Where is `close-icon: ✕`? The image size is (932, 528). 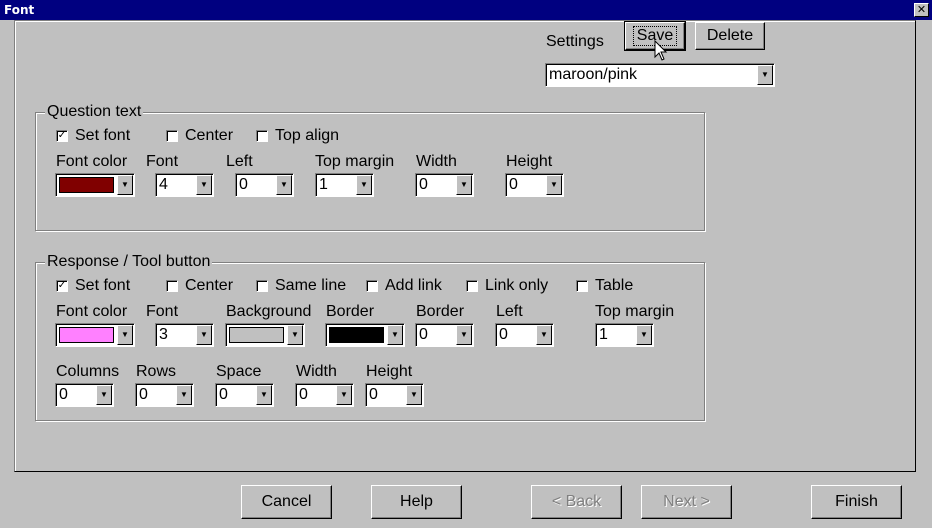
close-icon: ✕ is located at coordinates (921, 10).